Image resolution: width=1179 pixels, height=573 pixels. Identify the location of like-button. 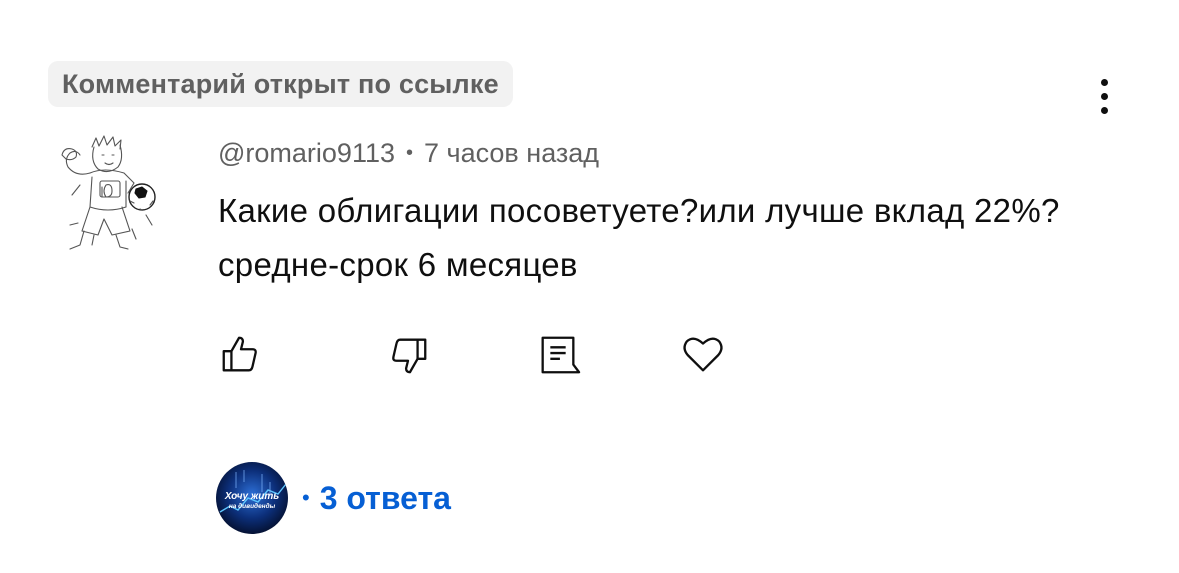
(241, 355).